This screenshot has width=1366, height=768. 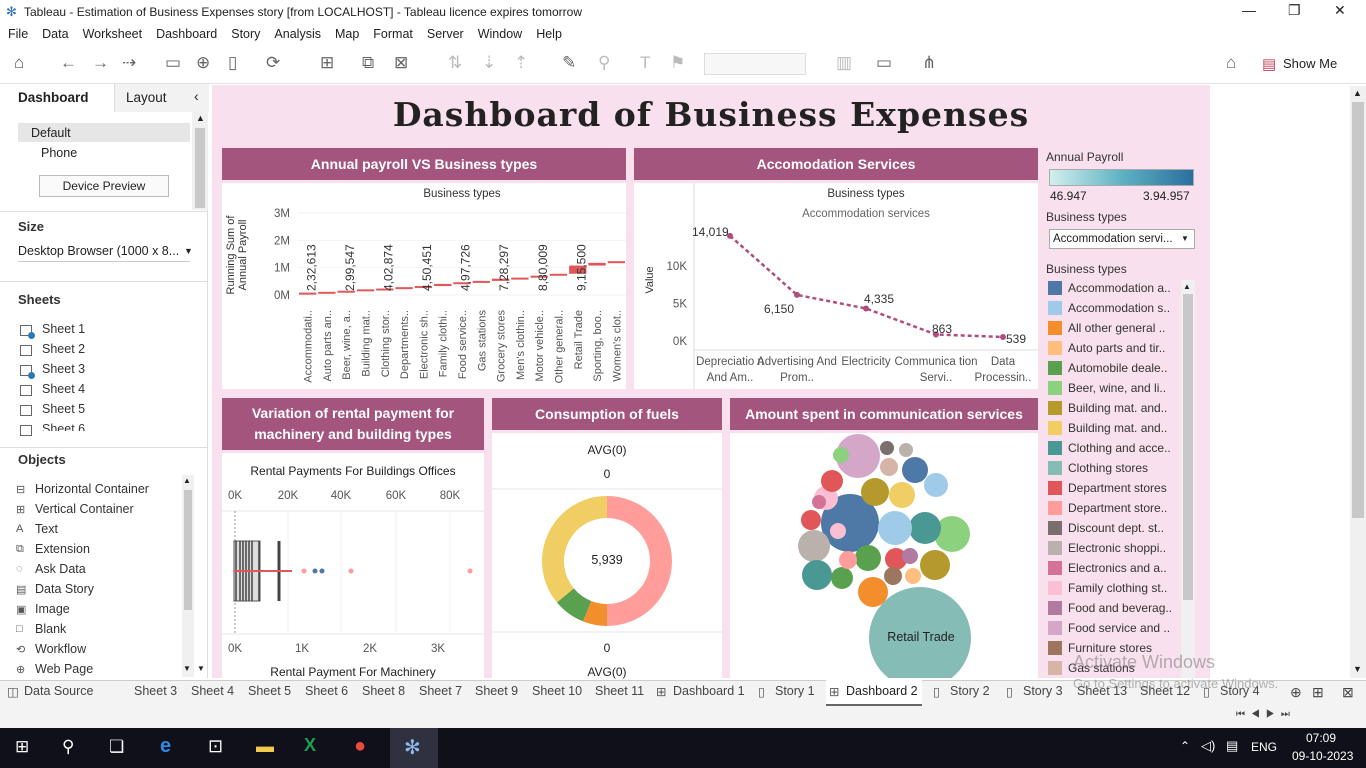 I want to click on clock-time: 07:09, so click(x=1321, y=738).